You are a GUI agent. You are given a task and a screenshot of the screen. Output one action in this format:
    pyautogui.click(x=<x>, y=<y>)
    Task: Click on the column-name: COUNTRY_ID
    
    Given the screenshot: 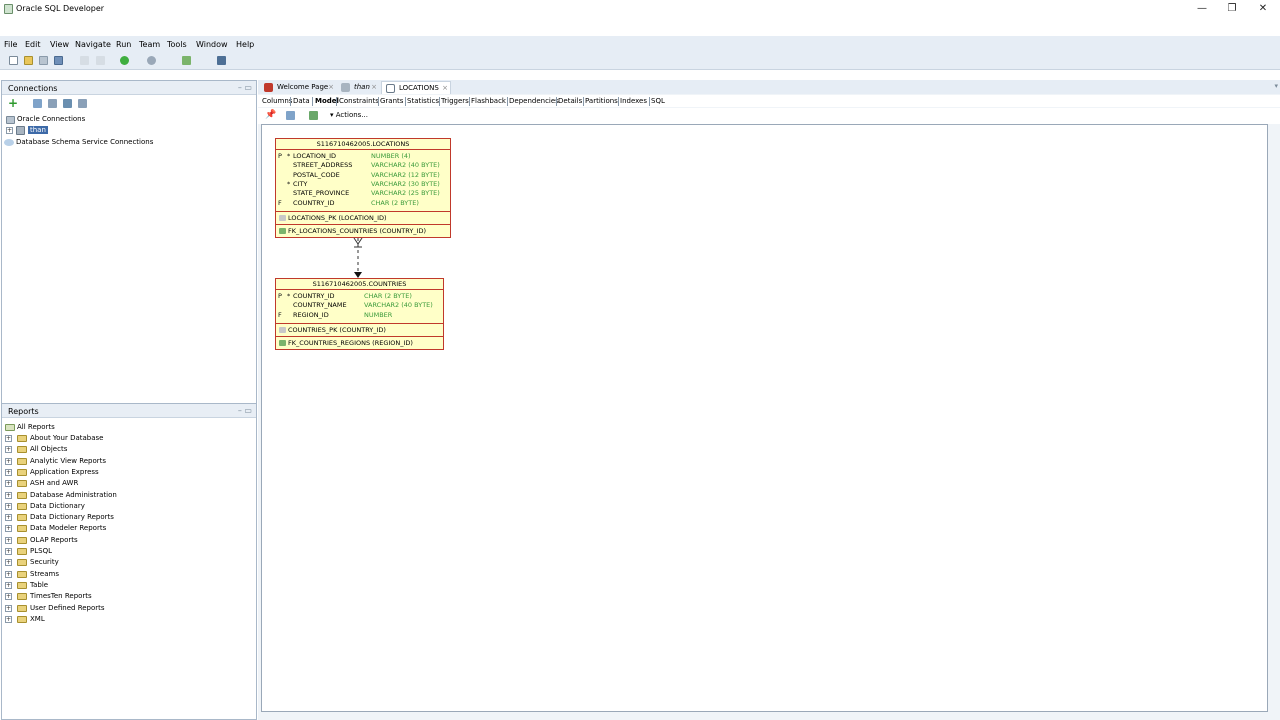 What is the action you would take?
    pyautogui.click(x=314, y=202)
    